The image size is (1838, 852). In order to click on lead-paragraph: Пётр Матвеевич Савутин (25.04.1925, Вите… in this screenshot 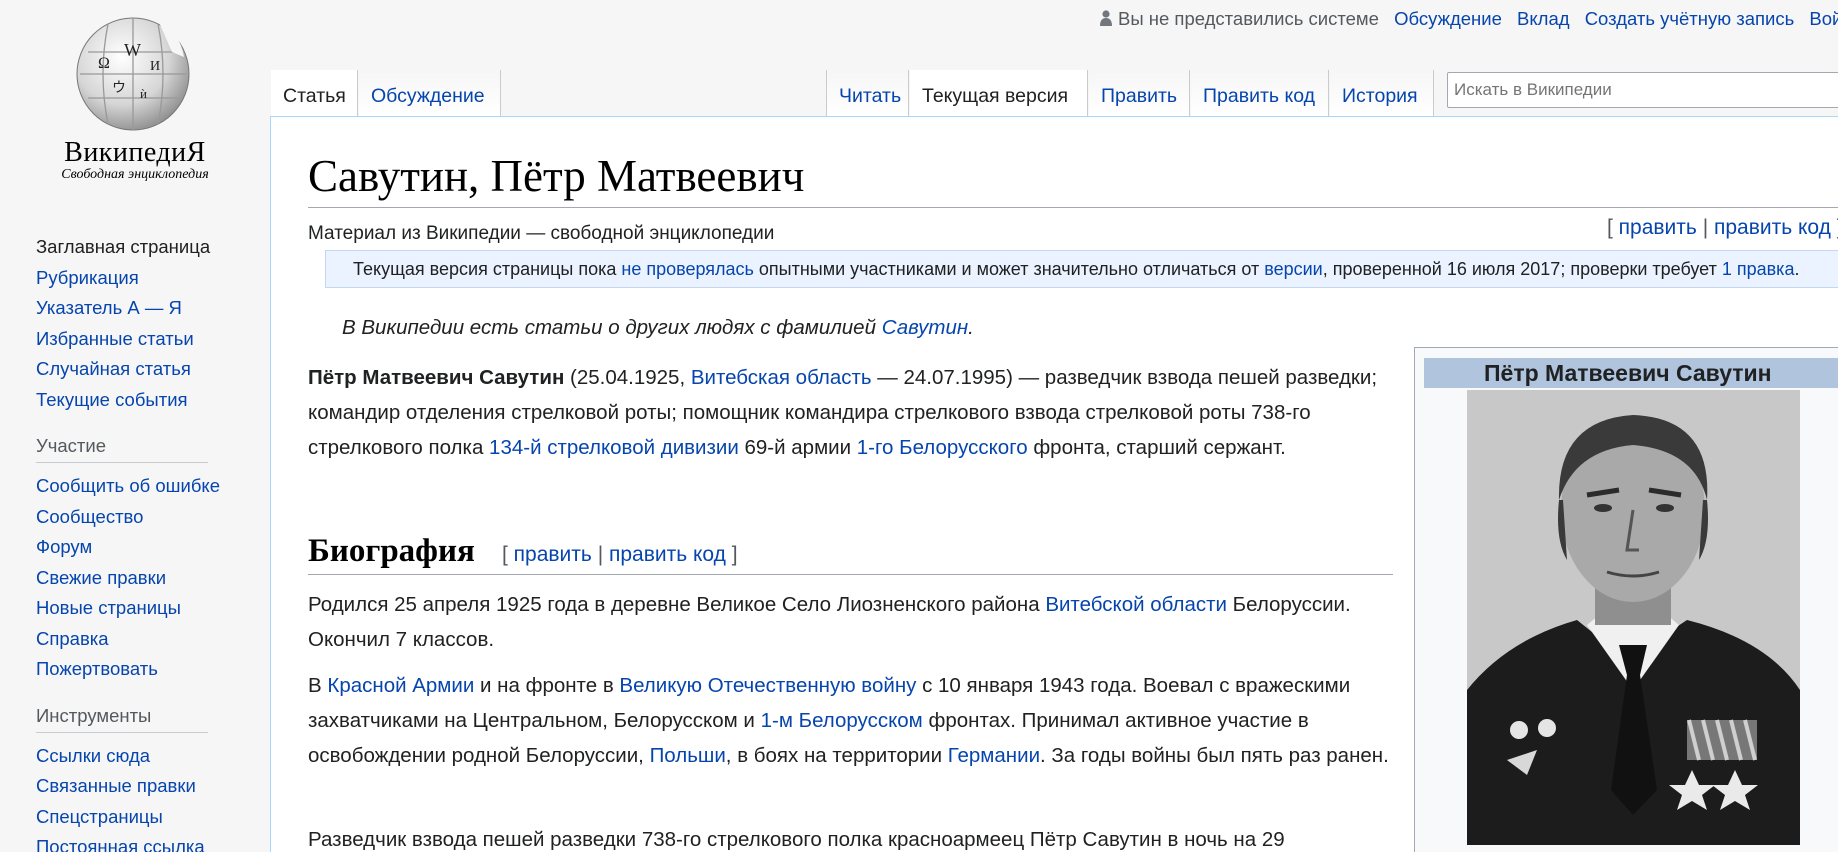, I will do `click(853, 412)`.